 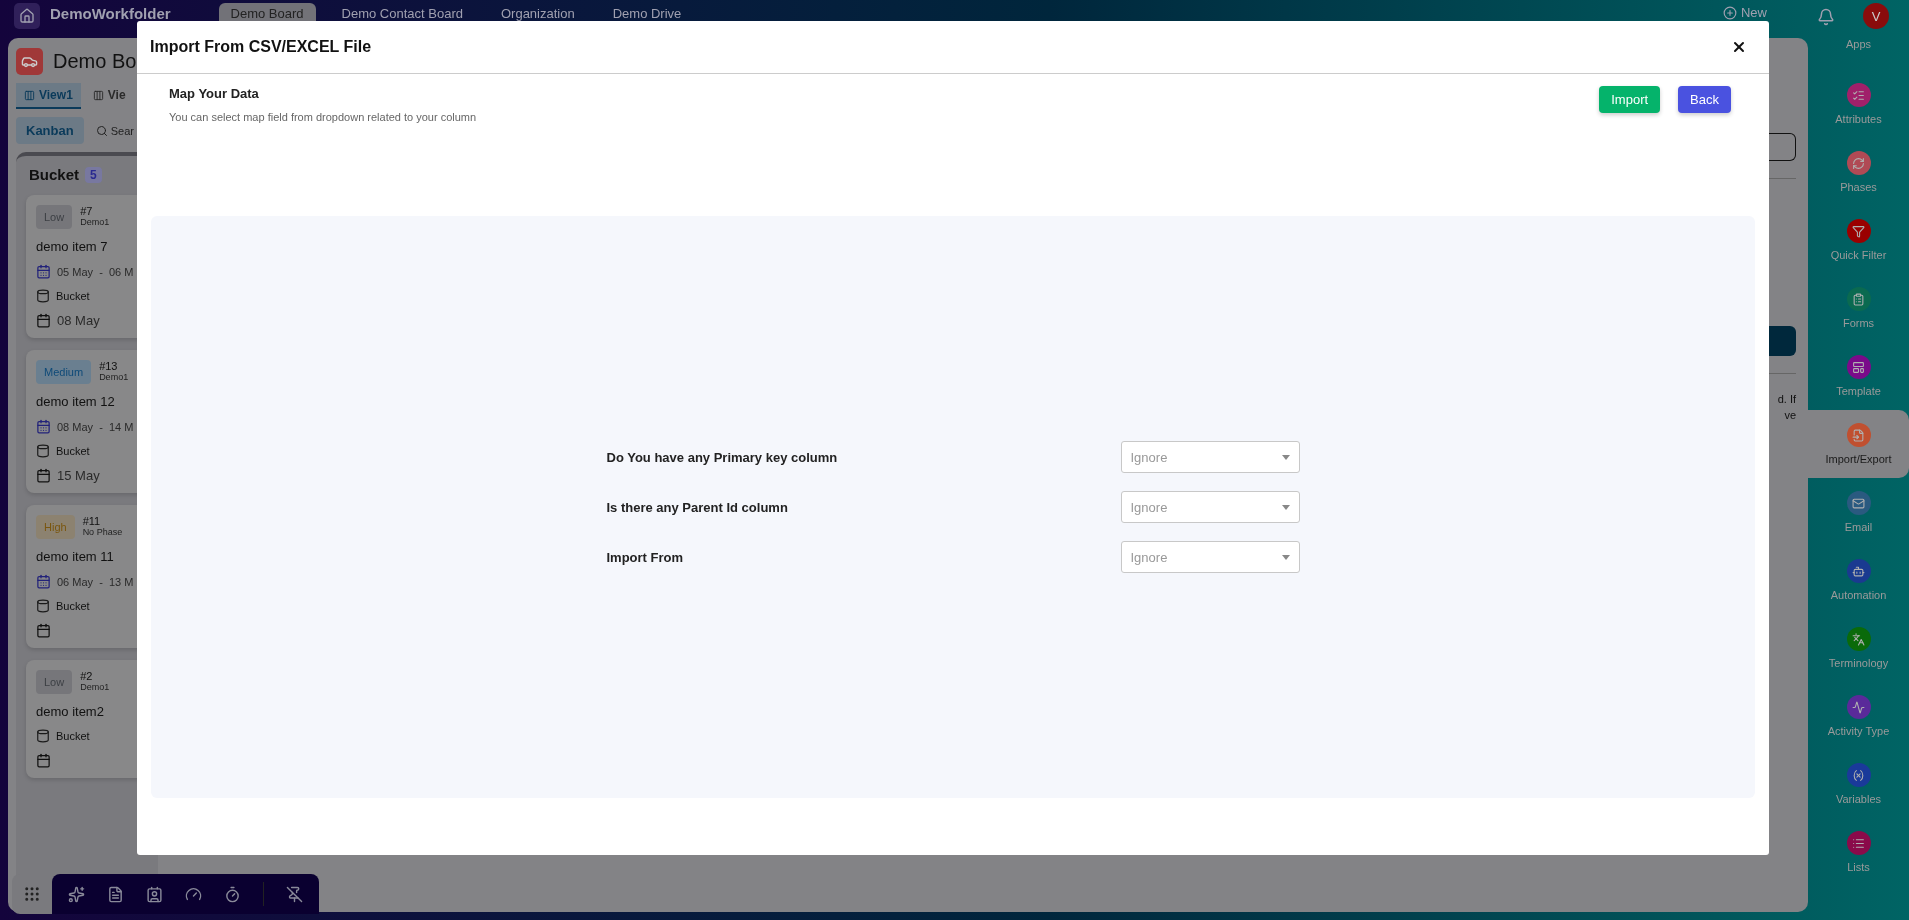 What do you see at coordinates (50, 130) in the screenshot?
I see `kanban-button: Kanban` at bounding box center [50, 130].